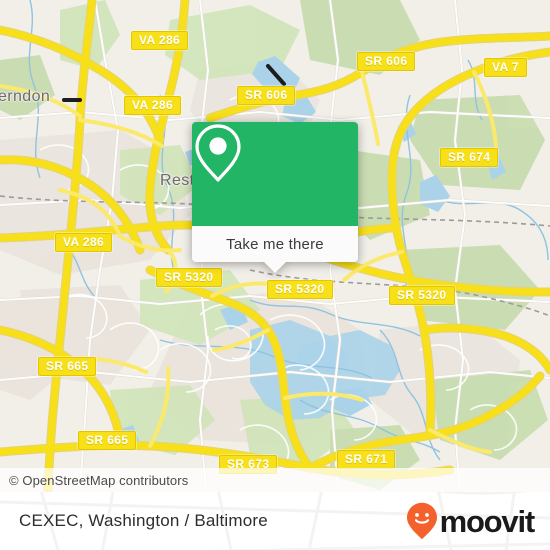 The height and width of the screenshot is (550, 550). What do you see at coordinates (469, 157) in the screenshot?
I see `road-shield-sr-674: SR 674` at bounding box center [469, 157].